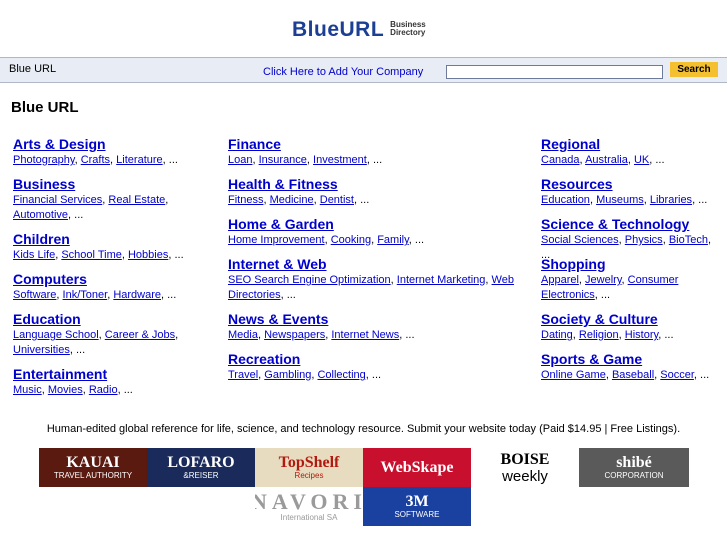 The height and width of the screenshot is (545, 727). I want to click on subcategory-link-cooking: Cooking, so click(351, 240).